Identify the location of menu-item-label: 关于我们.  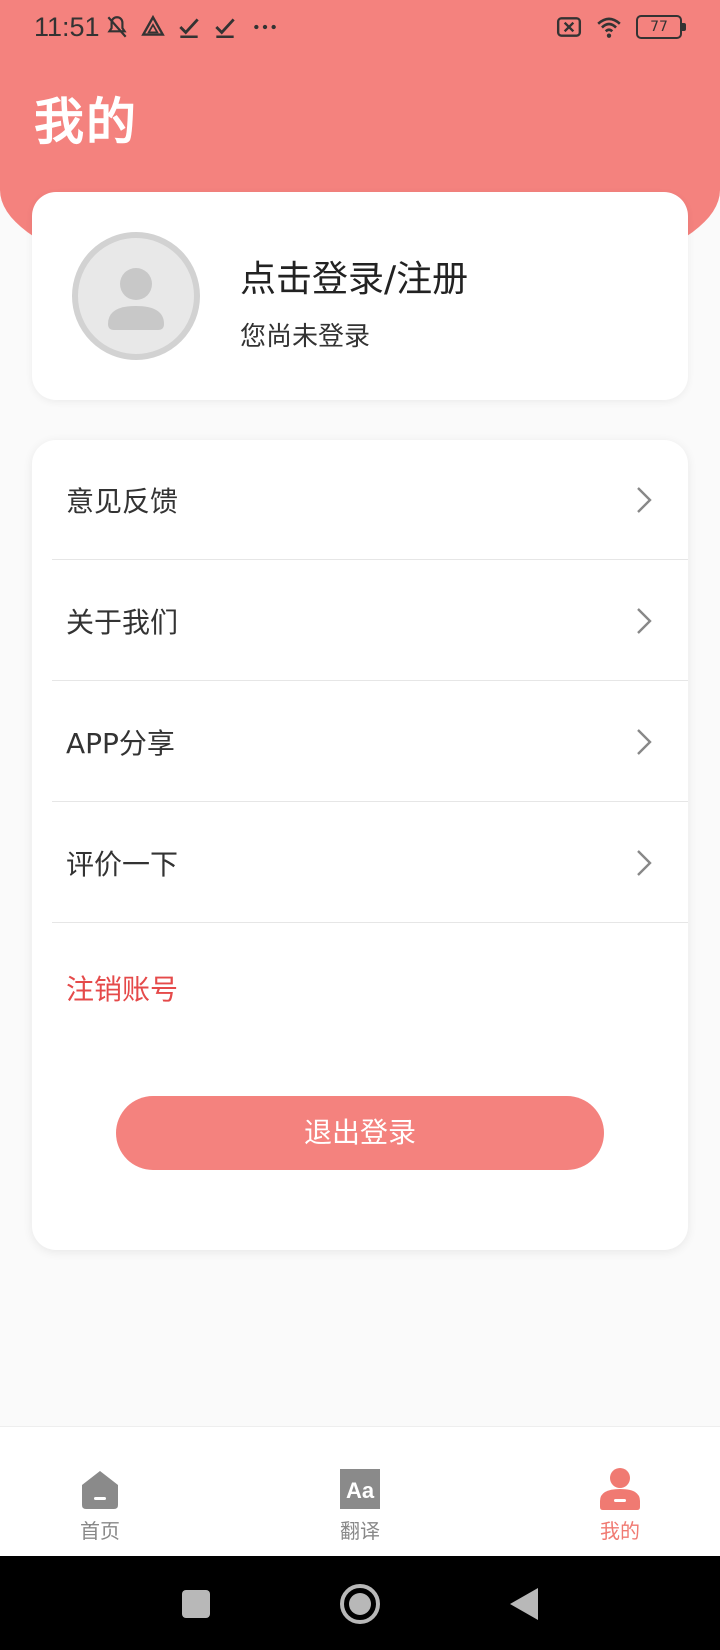
(122, 622).